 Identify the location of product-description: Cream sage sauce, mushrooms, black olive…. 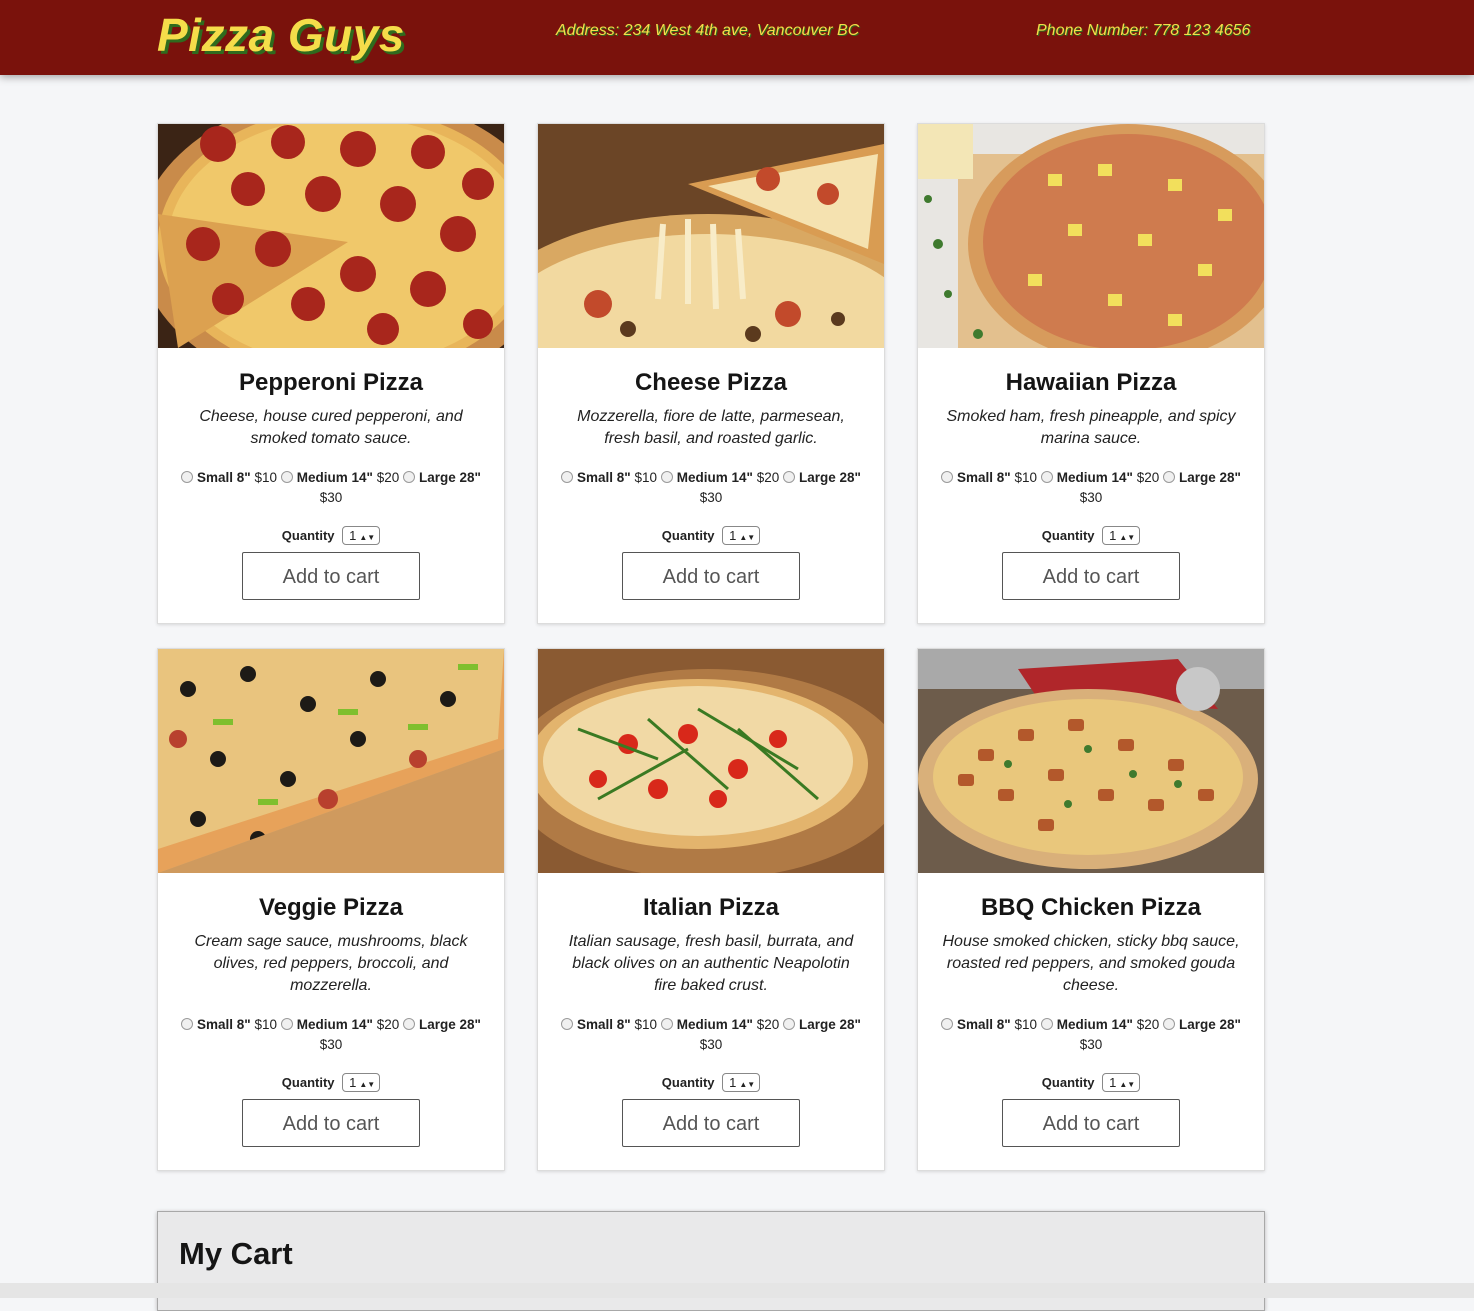
(331, 963).